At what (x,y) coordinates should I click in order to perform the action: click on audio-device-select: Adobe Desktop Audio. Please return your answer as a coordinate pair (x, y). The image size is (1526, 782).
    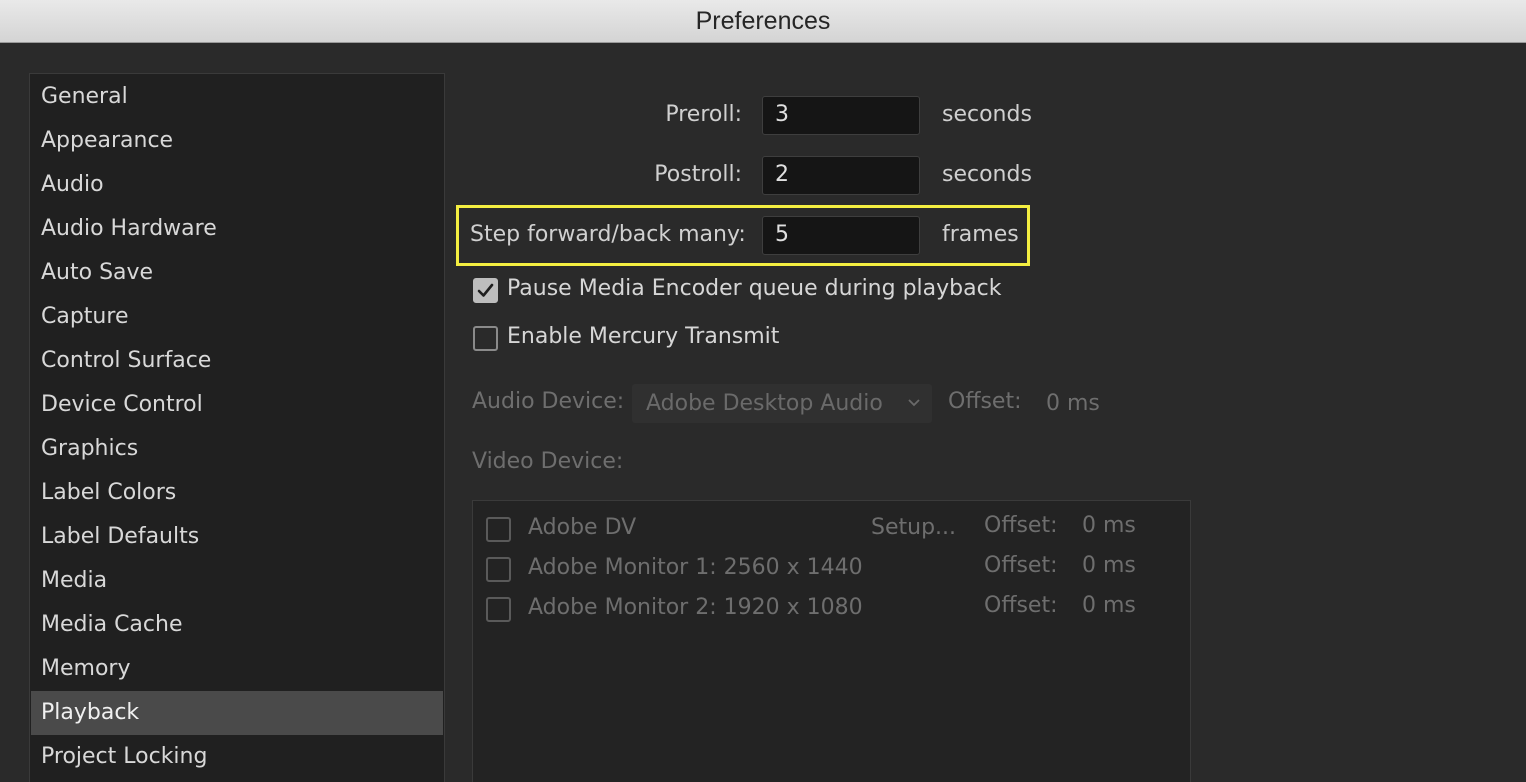
    Looking at the image, I should click on (782, 403).